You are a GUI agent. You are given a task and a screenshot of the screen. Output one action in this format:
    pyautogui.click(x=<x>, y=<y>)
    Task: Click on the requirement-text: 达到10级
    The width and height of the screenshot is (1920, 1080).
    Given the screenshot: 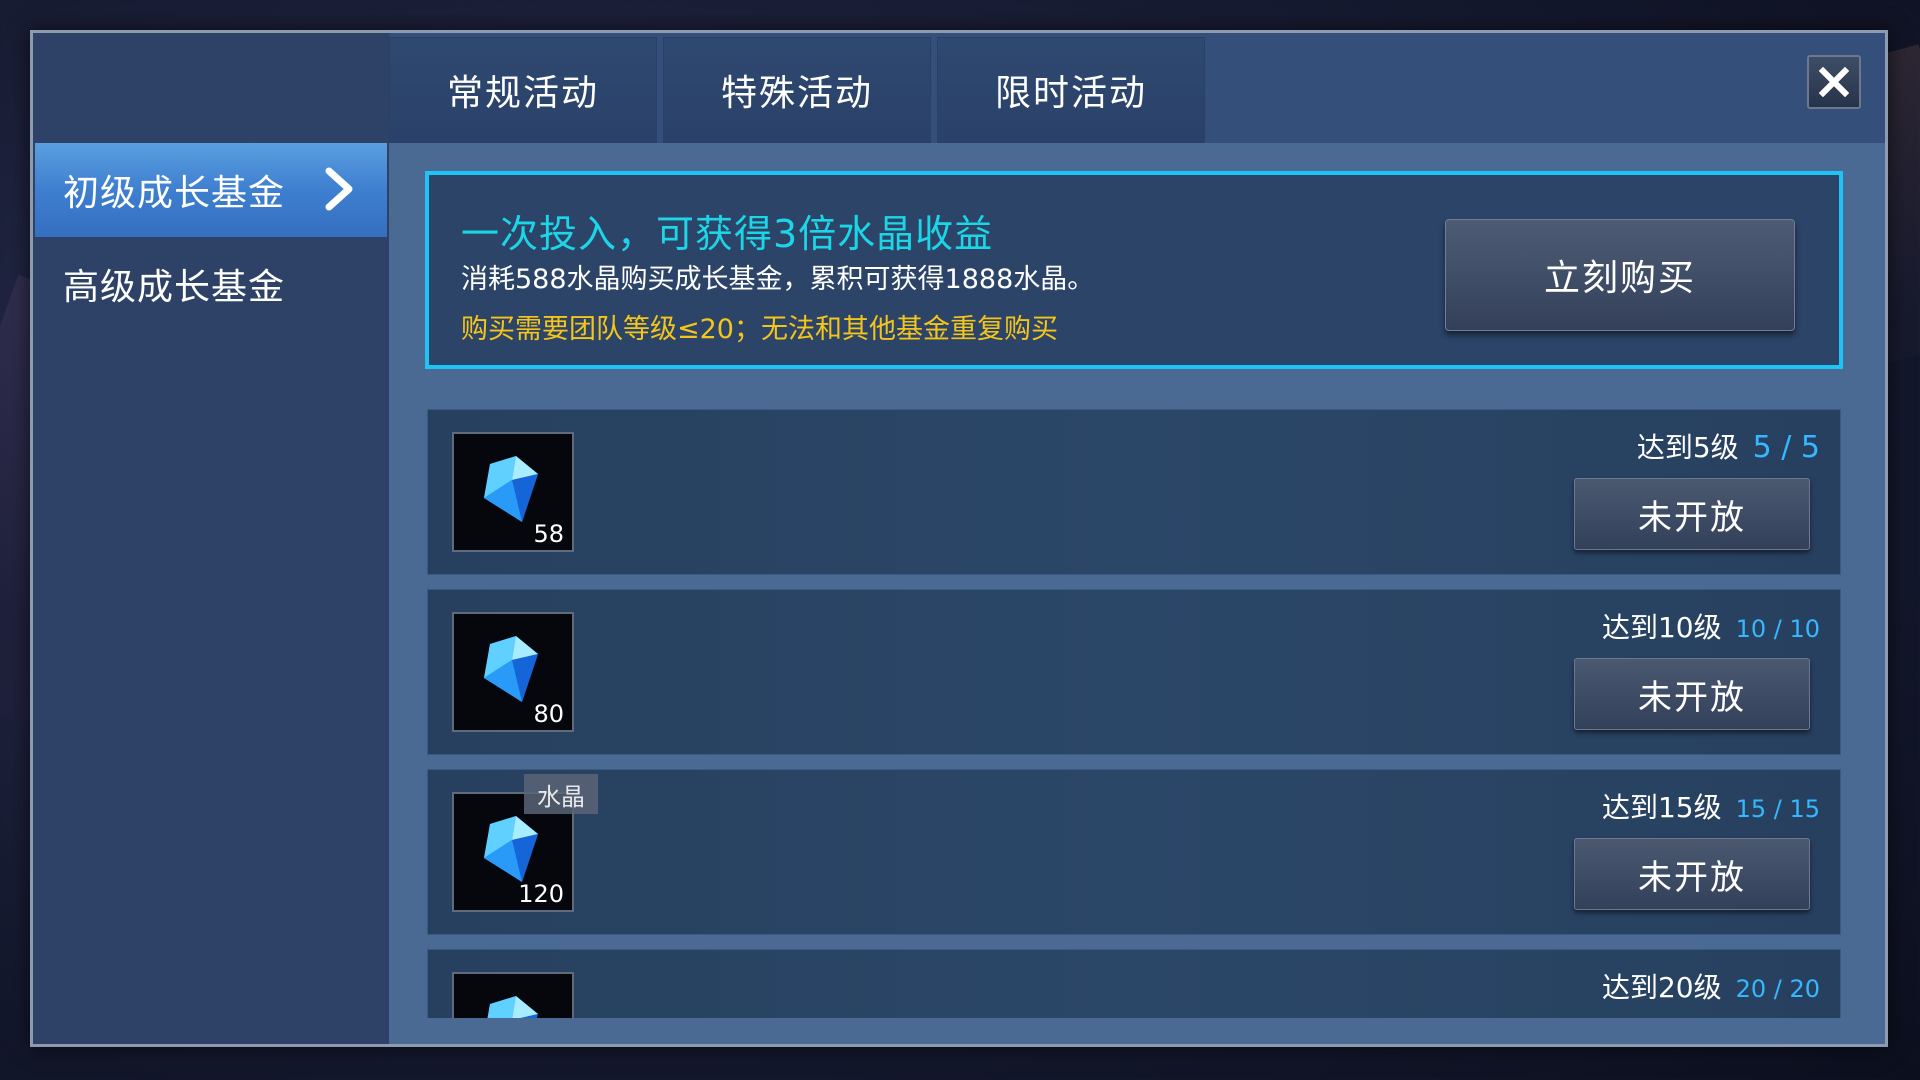 What is the action you would take?
    pyautogui.click(x=1661, y=627)
    